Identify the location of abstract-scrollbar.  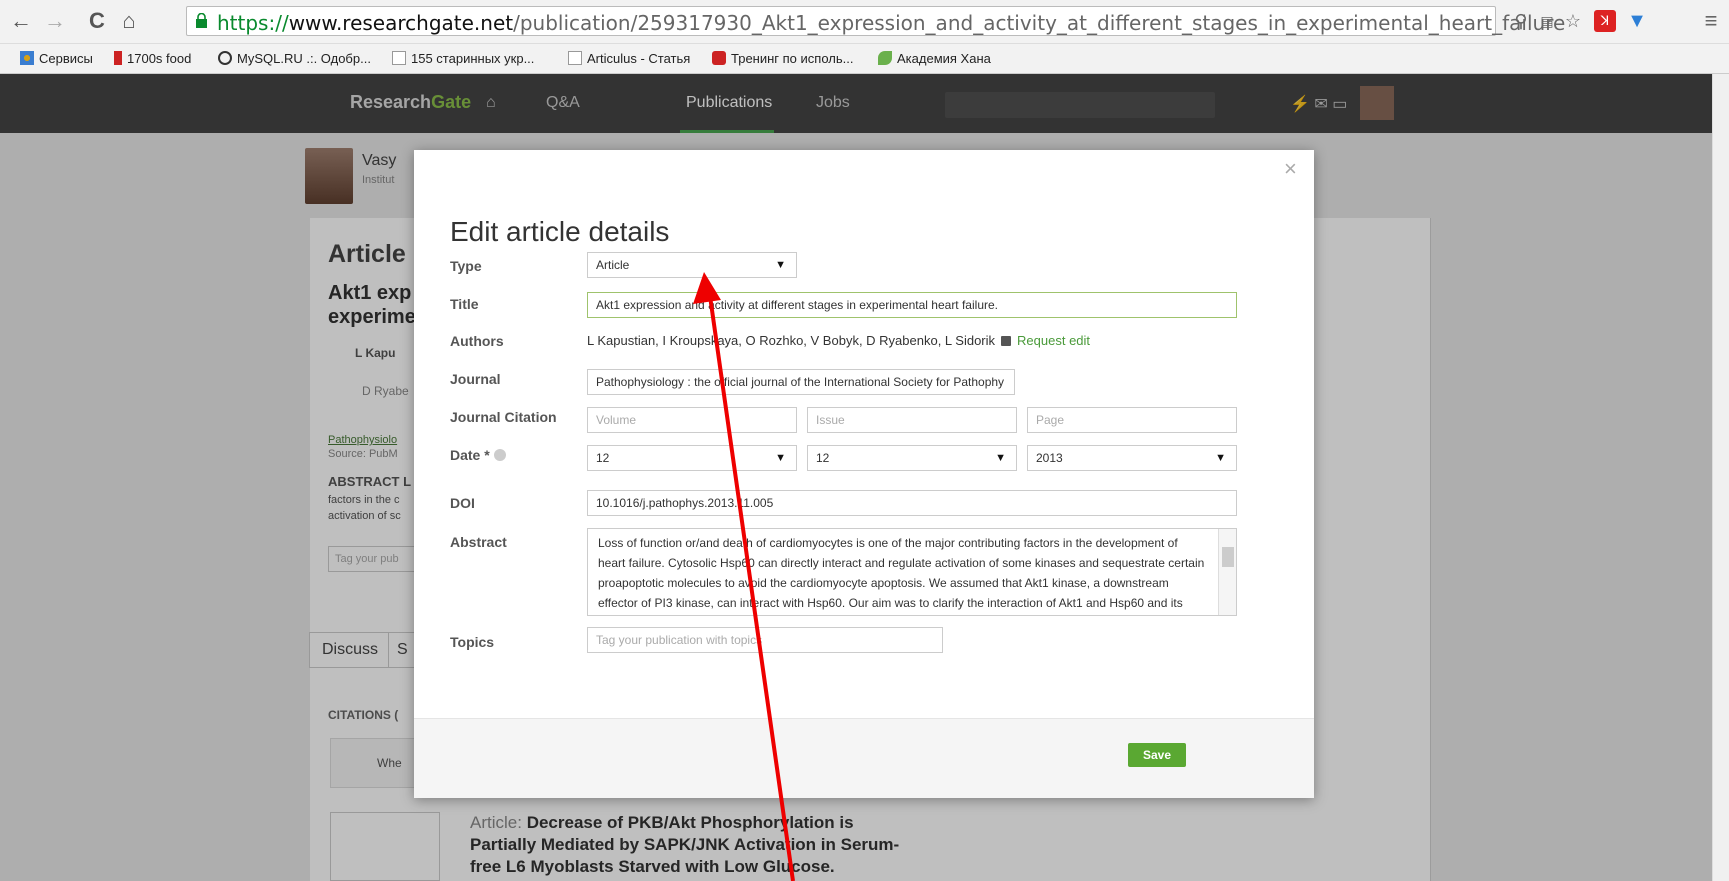
(1227, 572).